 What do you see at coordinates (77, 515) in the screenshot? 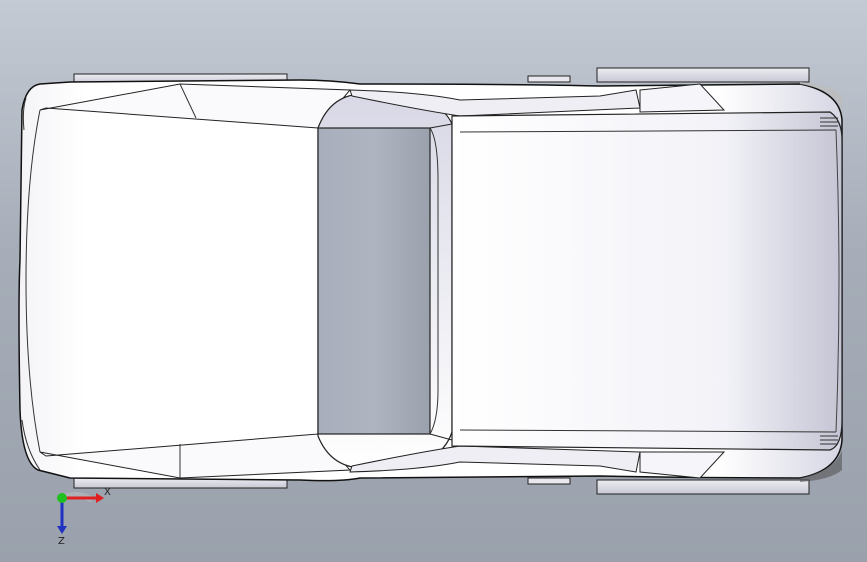
I see `orientation-triad: X Z` at bounding box center [77, 515].